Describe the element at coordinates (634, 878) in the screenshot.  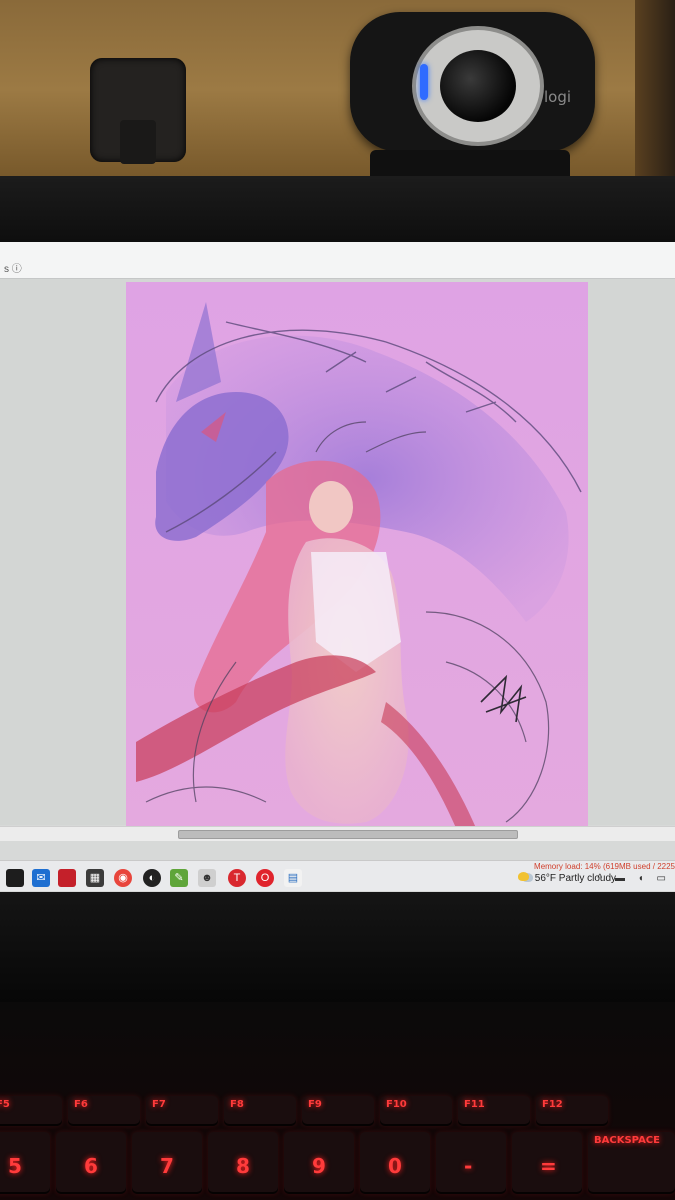
I see `system-tray: ^ ▬ ◖ ▭` at that location.